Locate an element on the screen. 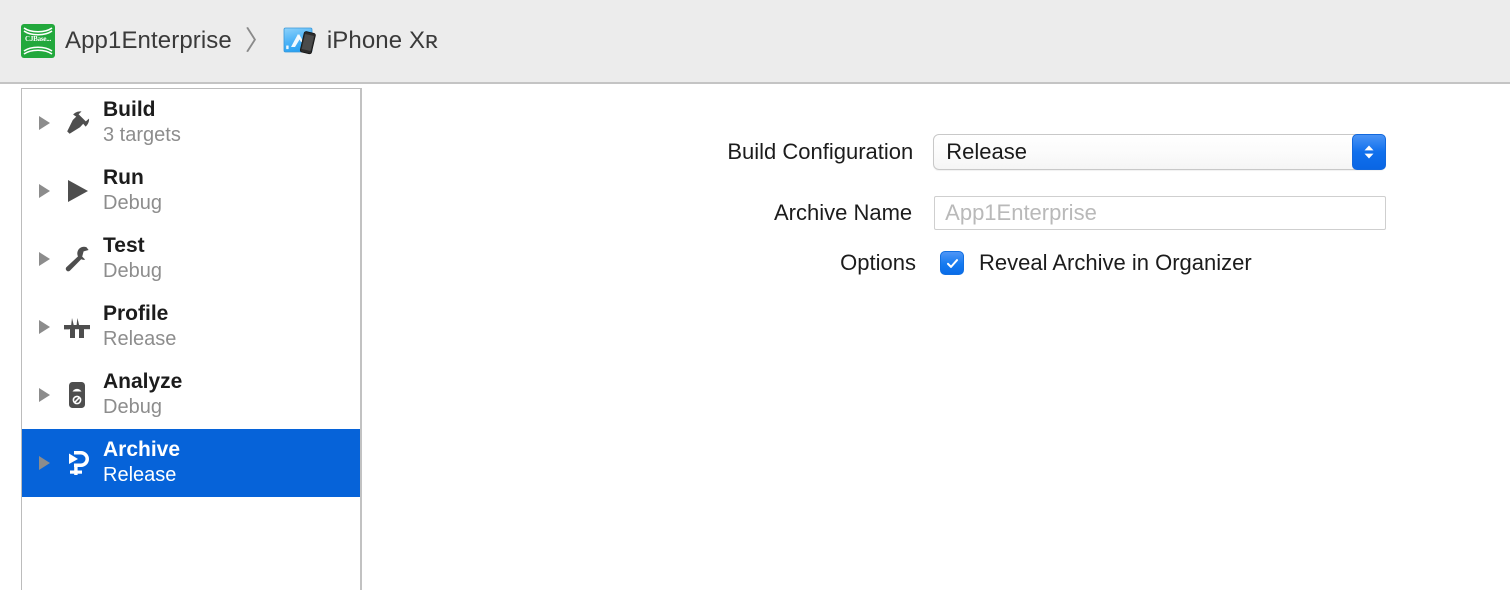 This screenshot has height=590, width=1510. caliper-icon is located at coordinates (77, 327).